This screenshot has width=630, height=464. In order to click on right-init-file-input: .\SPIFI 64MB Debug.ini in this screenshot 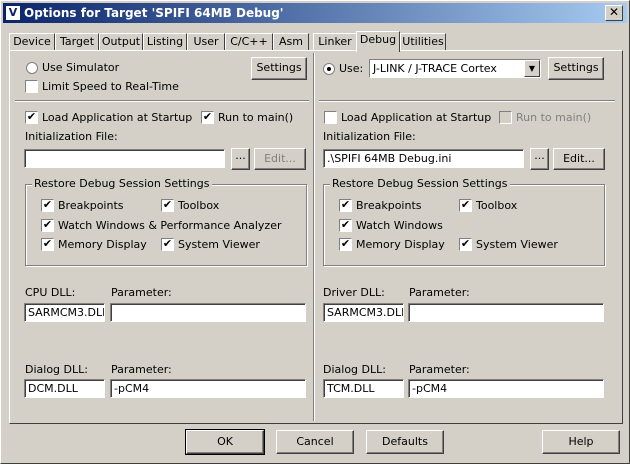, I will do `click(423, 158)`.